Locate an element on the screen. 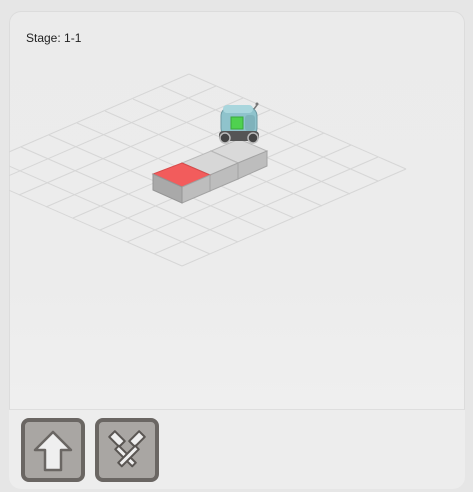 The image size is (473, 492). forward-button is located at coordinates (53, 450).